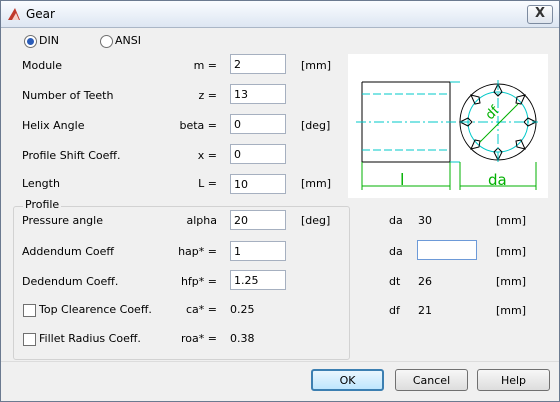  I want to click on length-unit: [mm], so click(316, 183).